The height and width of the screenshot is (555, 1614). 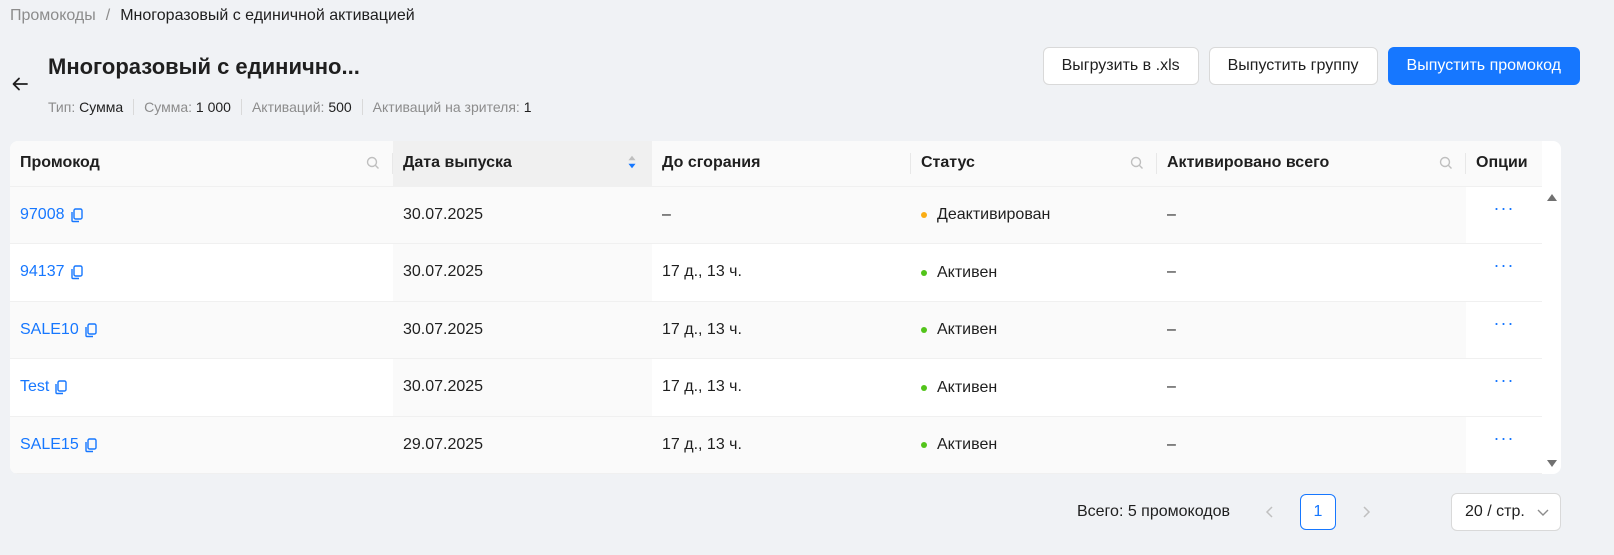 What do you see at coordinates (201, 164) in the screenshot?
I see `column-header-promocode: Промокод` at bounding box center [201, 164].